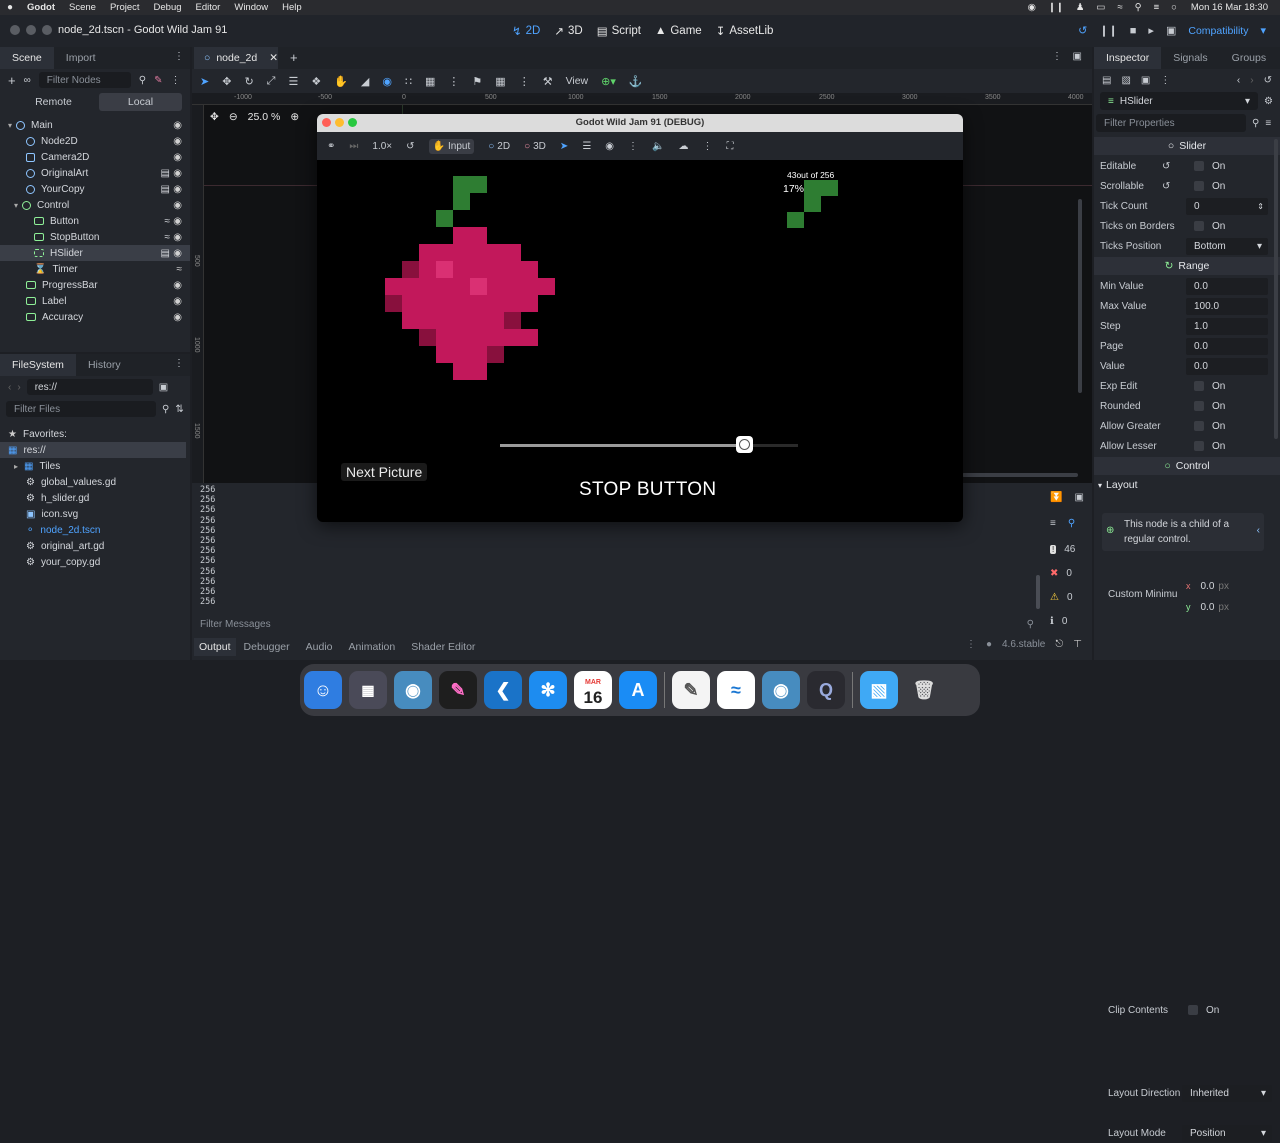  I want to click on record-icon: ◉, so click(1032, 7).